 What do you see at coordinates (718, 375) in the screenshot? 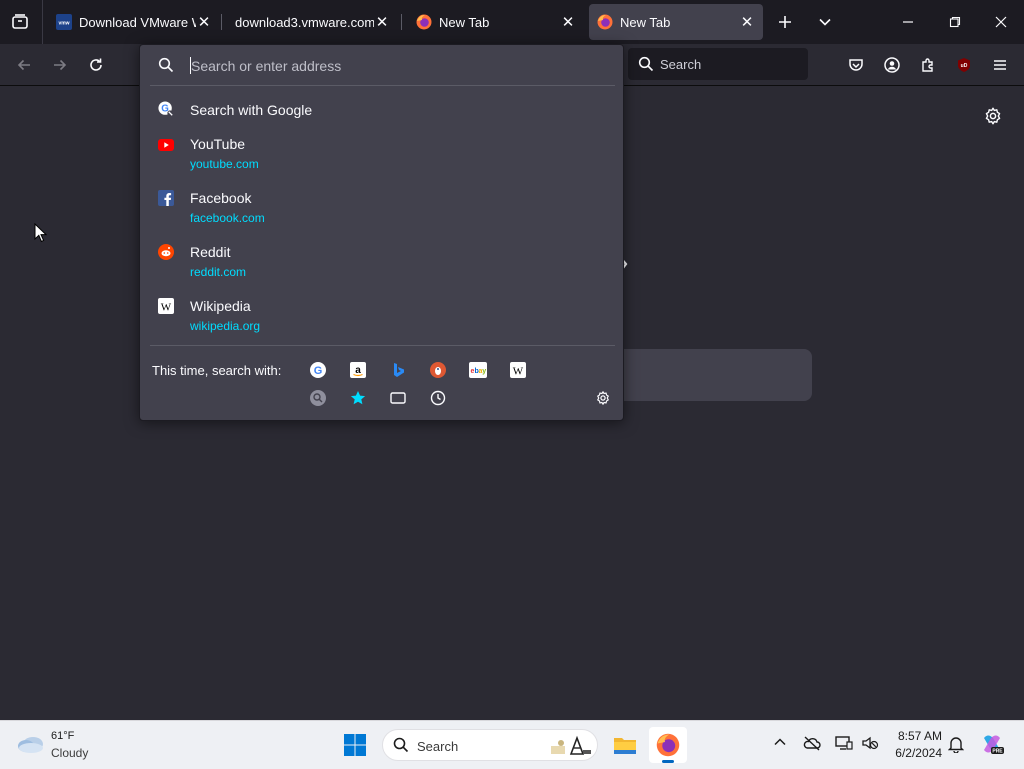
I see `page-search-box` at bounding box center [718, 375].